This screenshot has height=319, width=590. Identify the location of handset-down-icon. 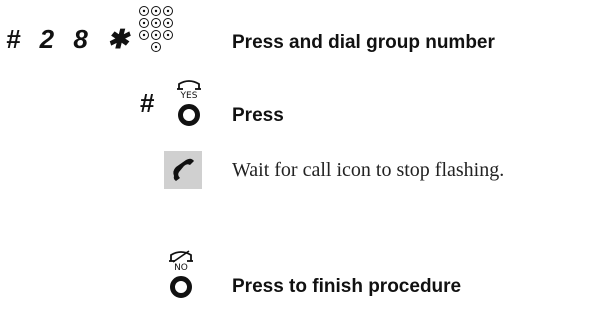
(181, 256).